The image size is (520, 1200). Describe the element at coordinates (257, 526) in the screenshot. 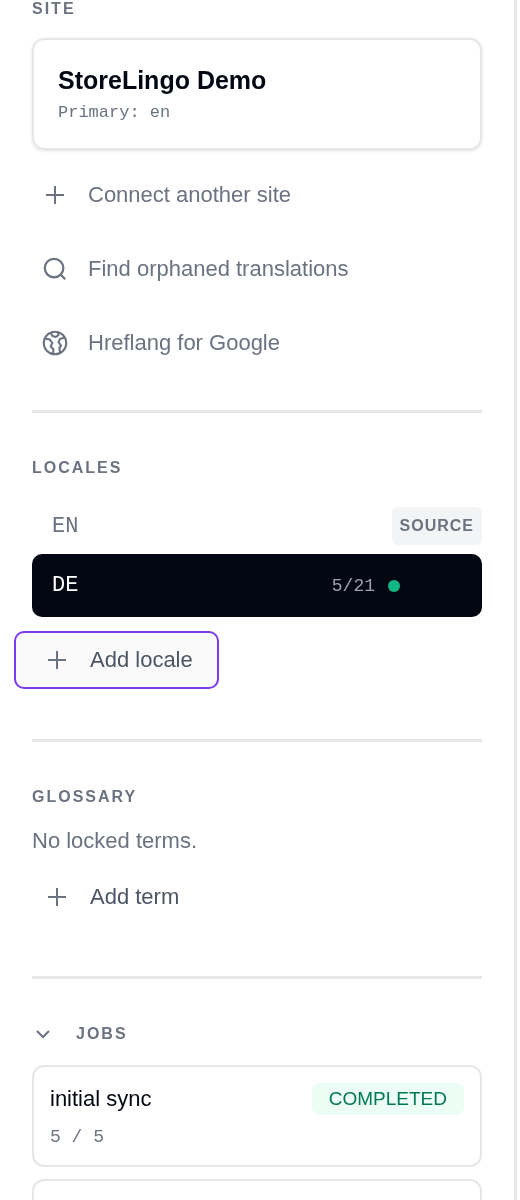

I see `locale-row: EN SOURCE` at that location.